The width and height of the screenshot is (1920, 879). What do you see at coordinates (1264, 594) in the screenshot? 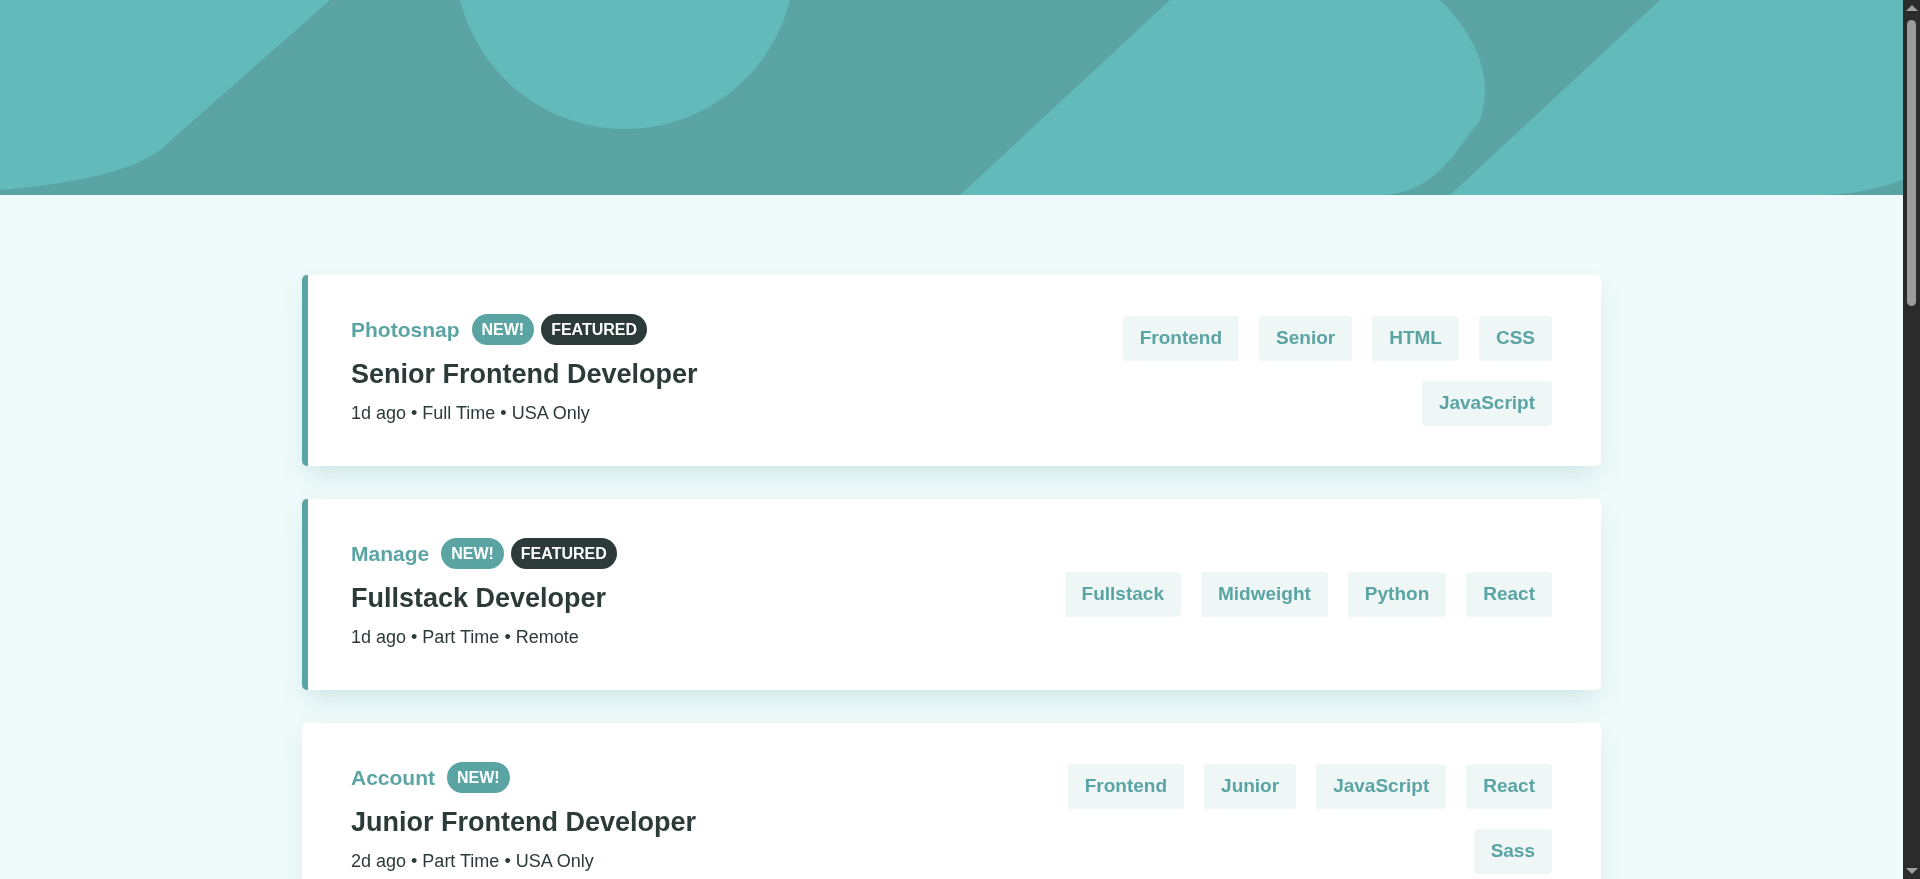
I see `filter-tag: Midweight` at bounding box center [1264, 594].